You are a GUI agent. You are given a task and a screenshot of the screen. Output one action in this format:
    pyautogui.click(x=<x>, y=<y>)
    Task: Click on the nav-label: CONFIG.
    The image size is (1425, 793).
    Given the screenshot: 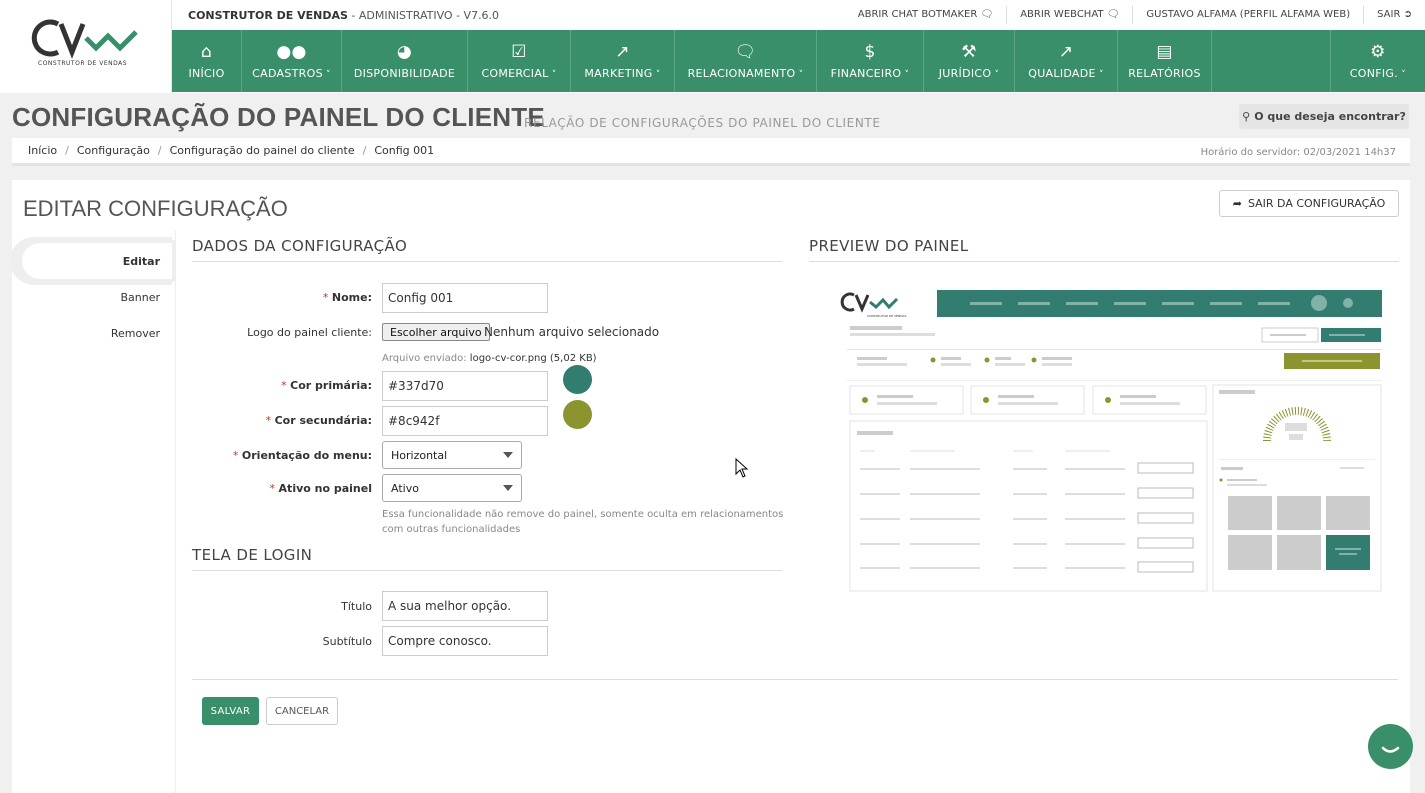 What is the action you would take?
    pyautogui.click(x=1374, y=73)
    